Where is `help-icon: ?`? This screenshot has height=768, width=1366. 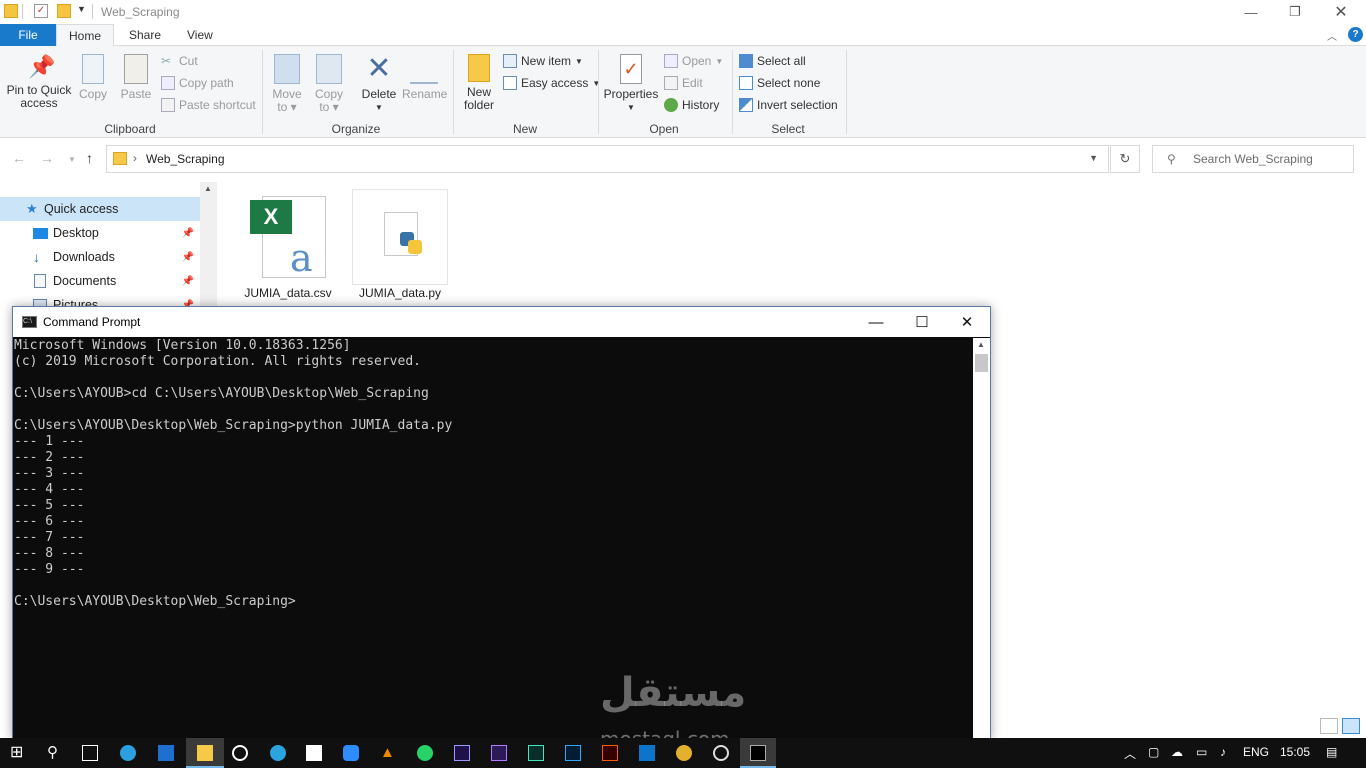
help-icon: ? is located at coordinates (1355, 34).